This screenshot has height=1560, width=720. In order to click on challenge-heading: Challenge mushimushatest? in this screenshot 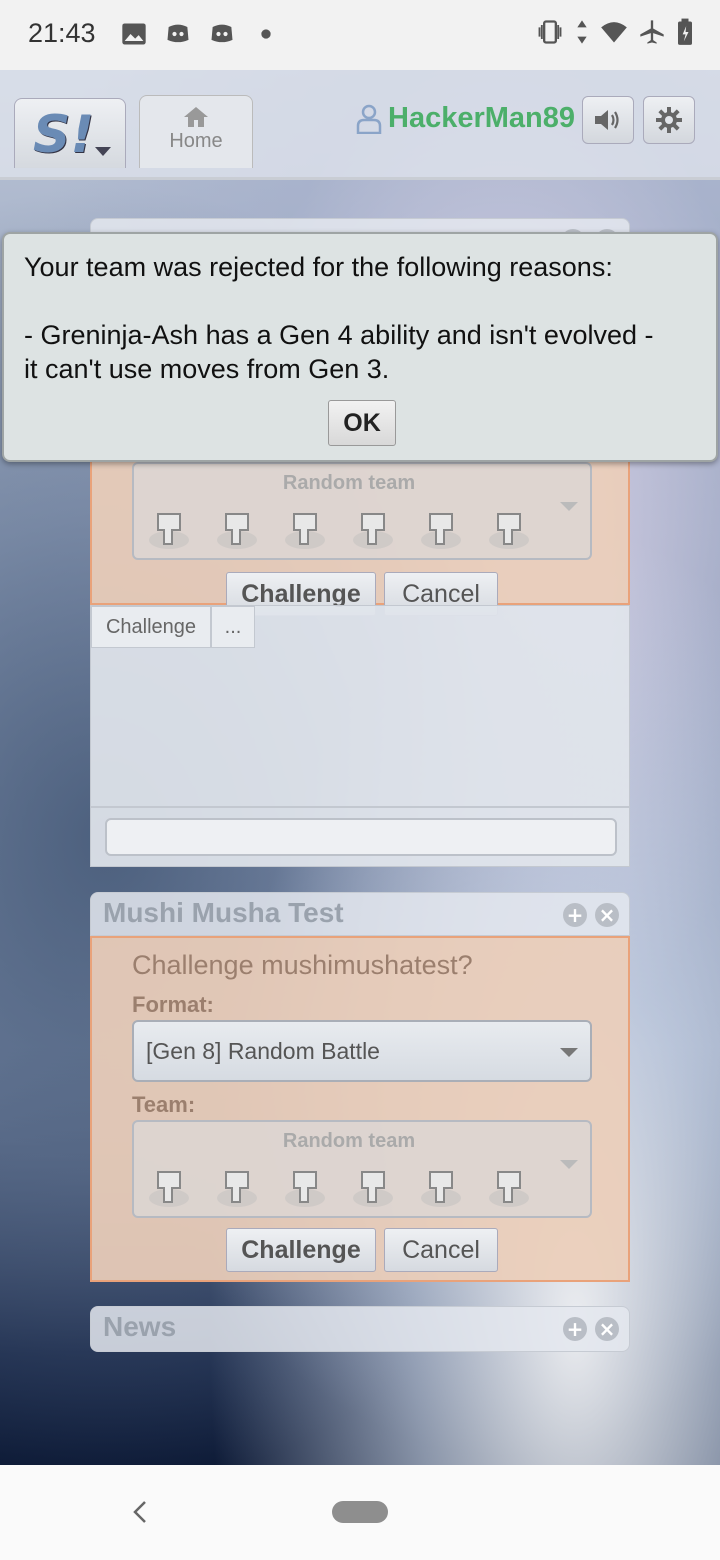, I will do `click(302, 965)`.